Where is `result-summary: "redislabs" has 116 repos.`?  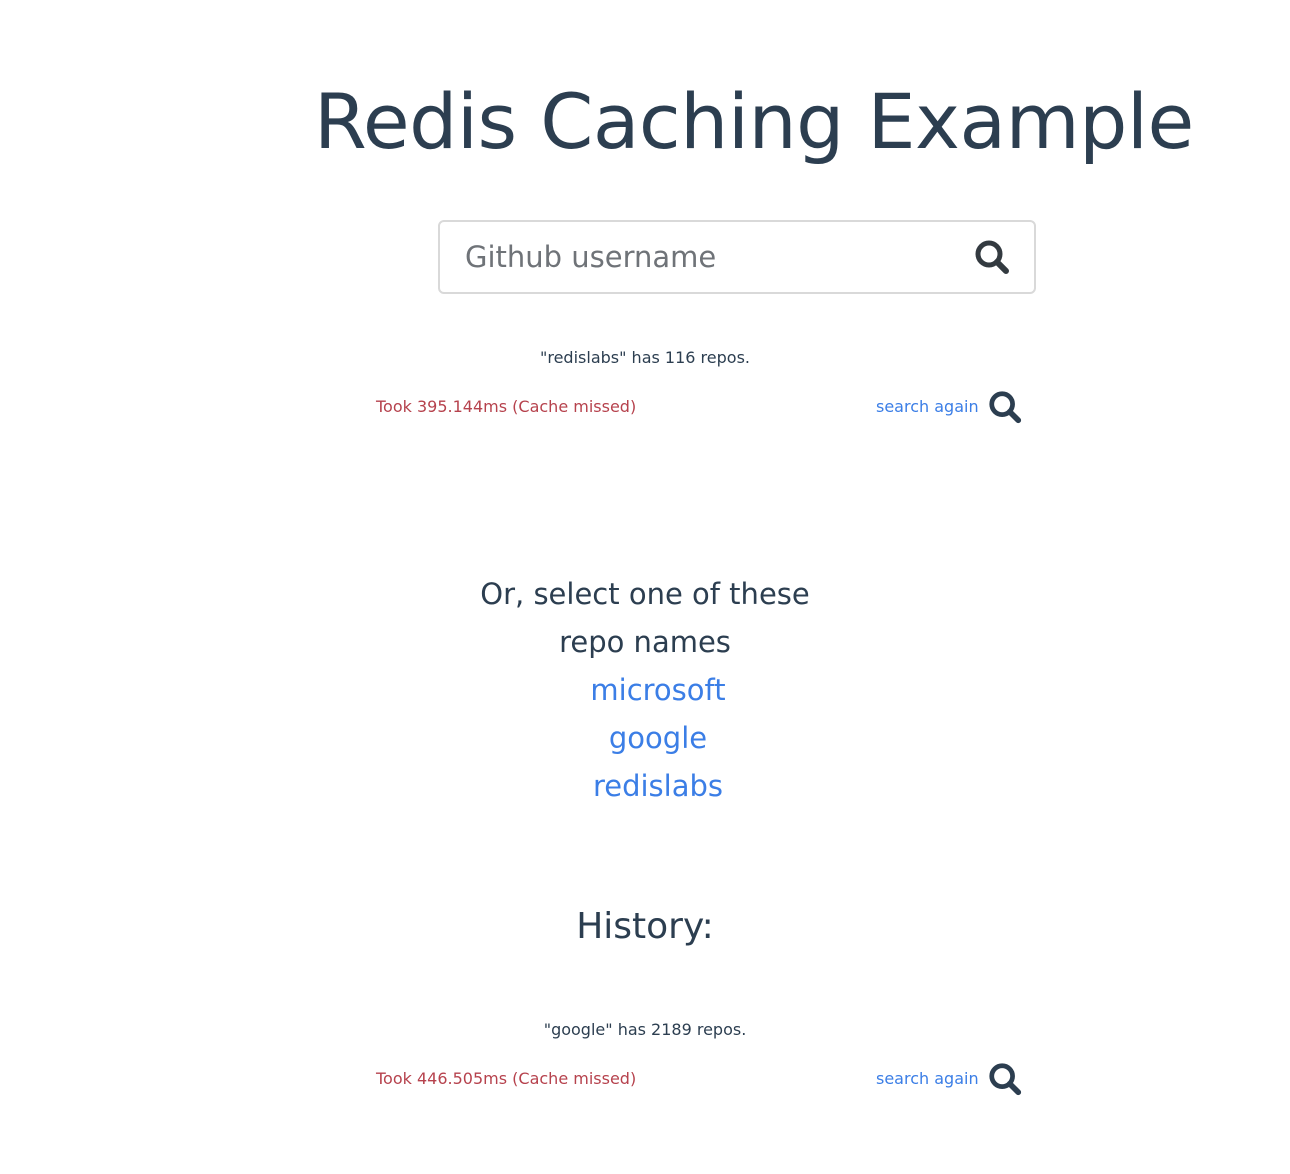 result-summary: "redislabs" has 116 repos. is located at coordinates (645, 357).